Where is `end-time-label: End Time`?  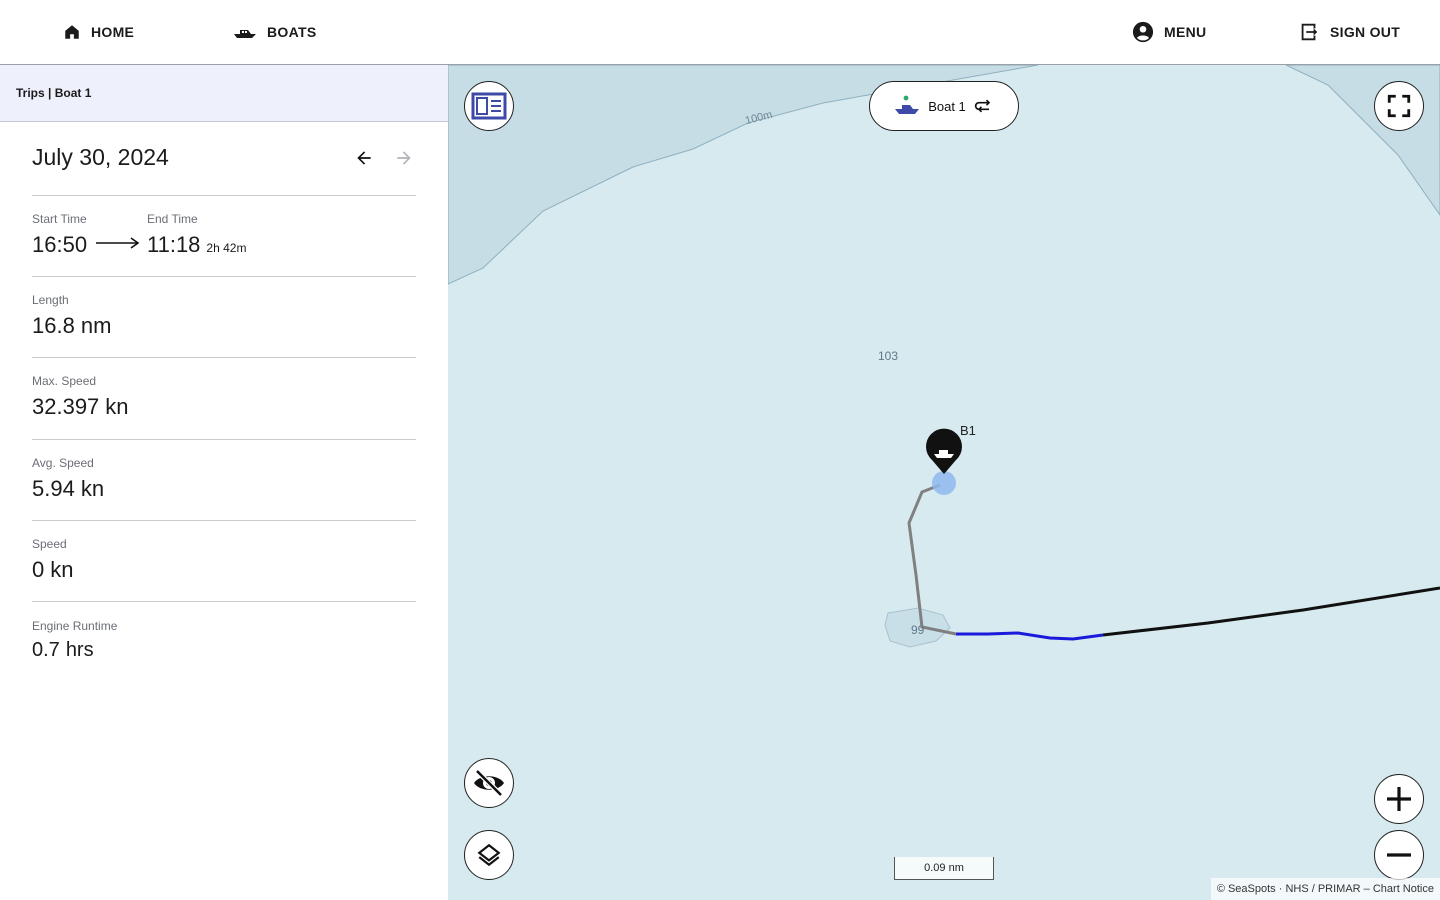 end-time-label: End Time is located at coordinates (172, 219).